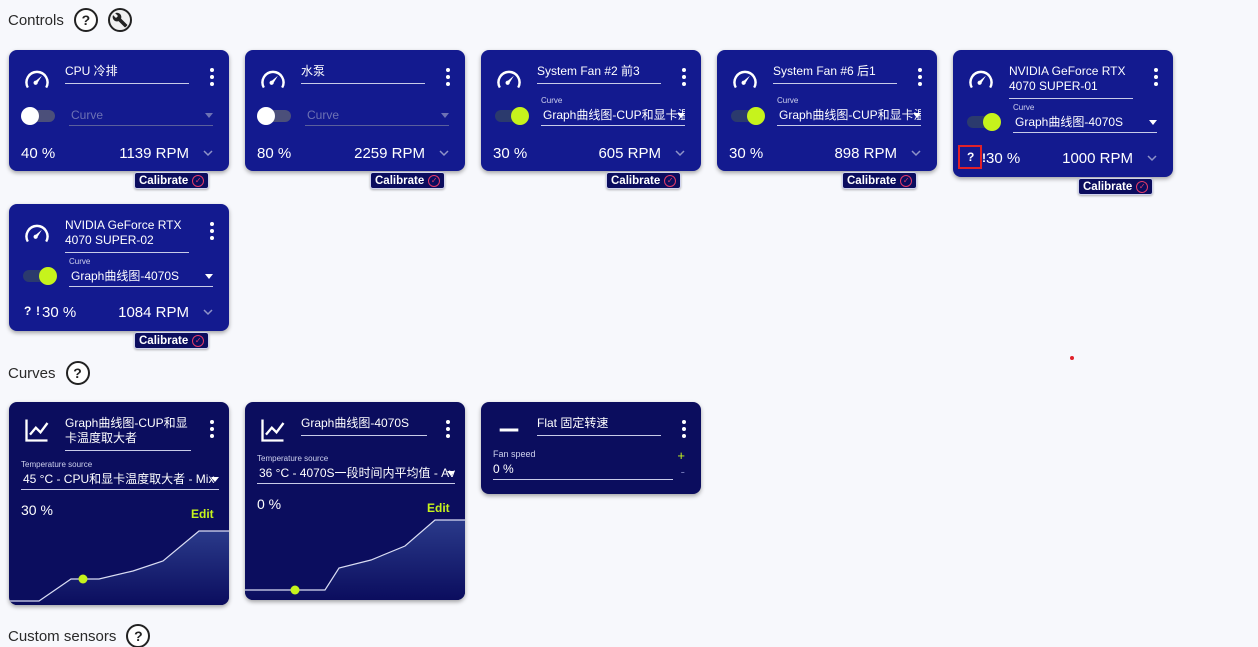  Describe the element at coordinates (127, 74) in the screenshot. I see `control-name: CPU 冷排` at that location.